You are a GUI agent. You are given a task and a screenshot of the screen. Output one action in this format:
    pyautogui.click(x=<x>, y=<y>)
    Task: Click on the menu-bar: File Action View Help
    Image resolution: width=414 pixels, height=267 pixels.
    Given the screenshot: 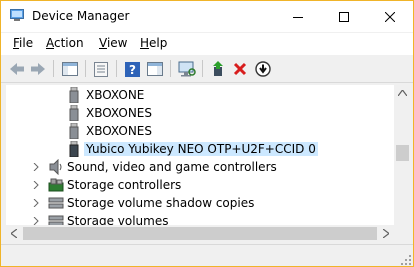 What is the action you would take?
    pyautogui.click(x=207, y=44)
    